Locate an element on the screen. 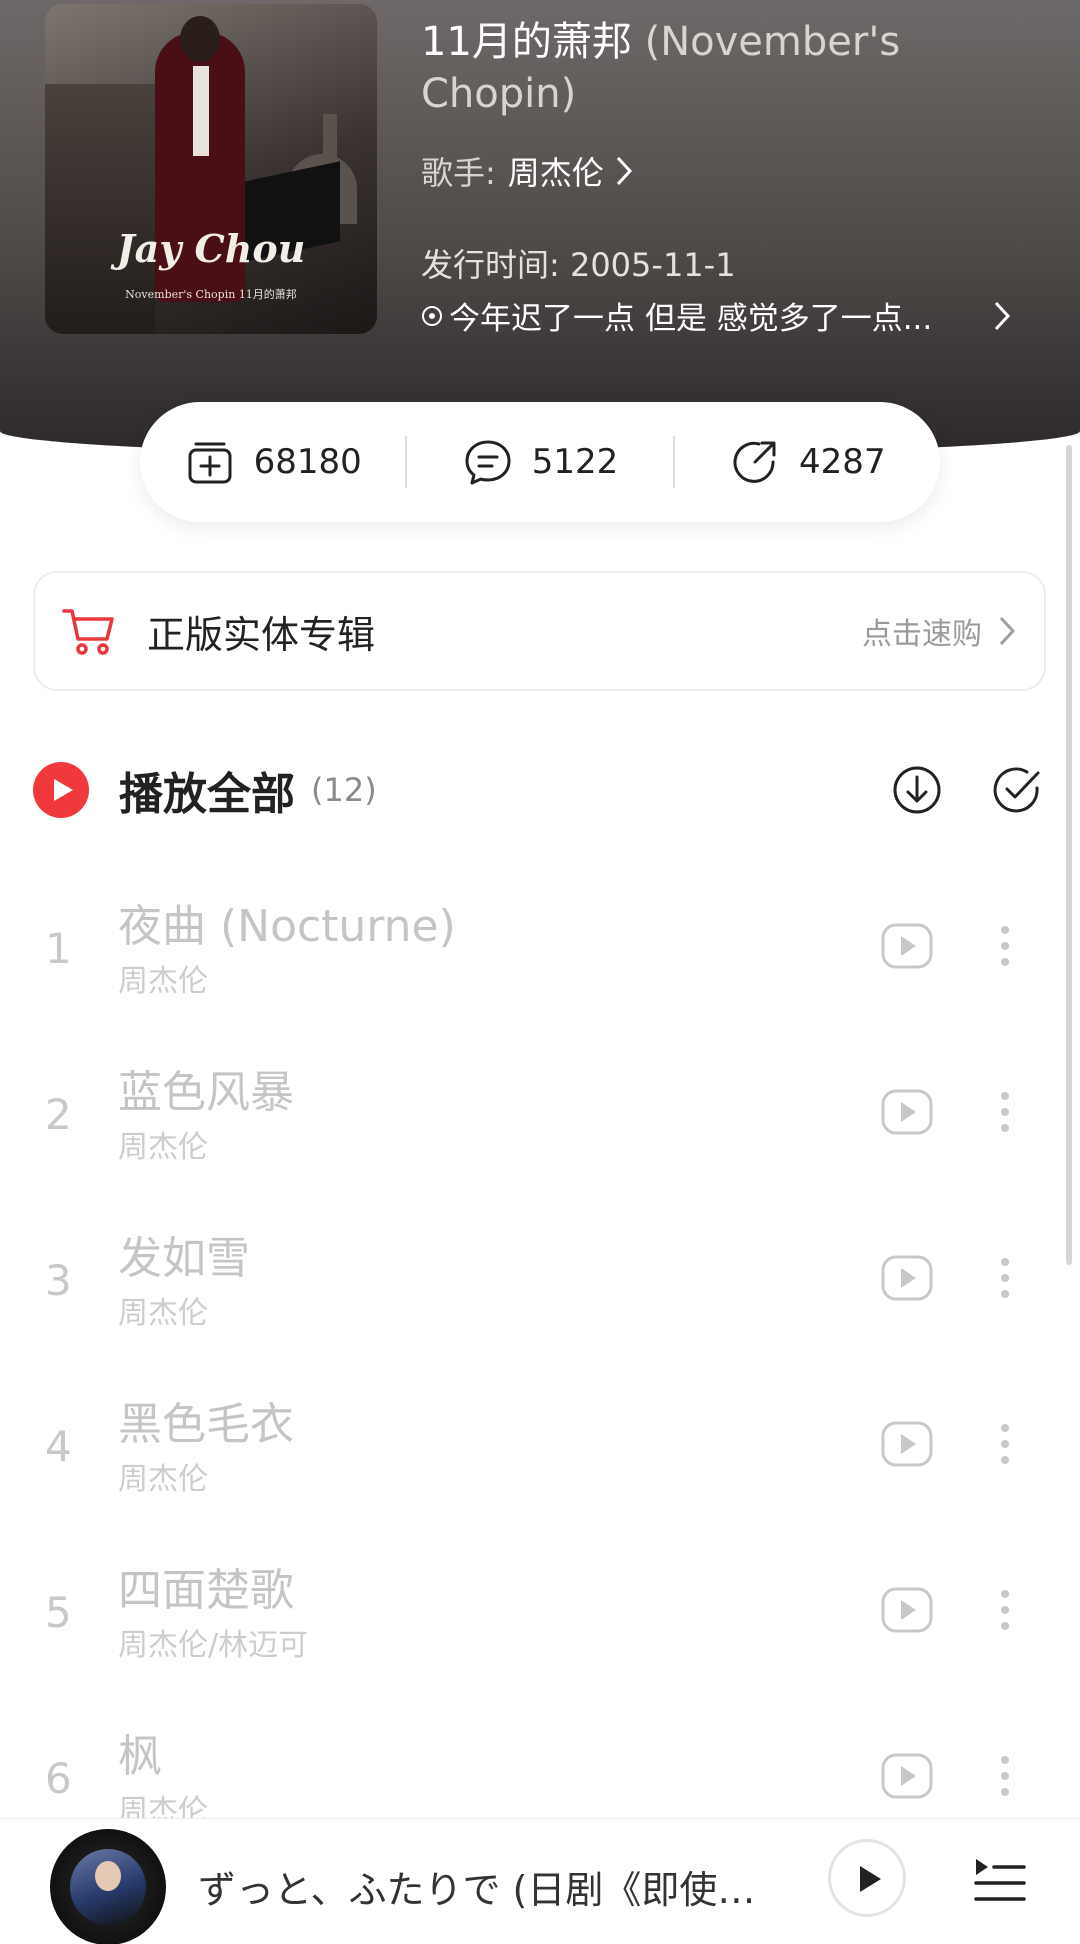 This screenshot has width=1080, height=1944. track-count: (12) is located at coordinates (344, 790).